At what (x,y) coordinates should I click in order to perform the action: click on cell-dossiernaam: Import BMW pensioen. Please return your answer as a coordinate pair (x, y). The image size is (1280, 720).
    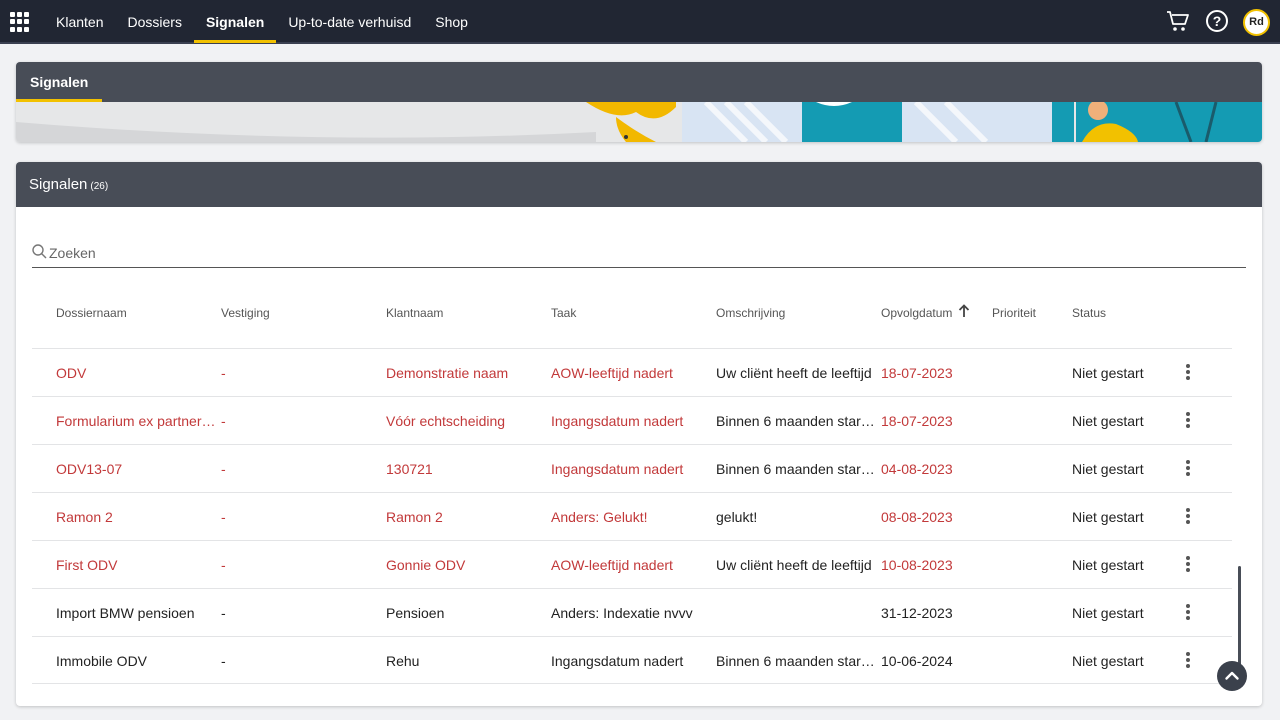
    Looking at the image, I should click on (136, 613).